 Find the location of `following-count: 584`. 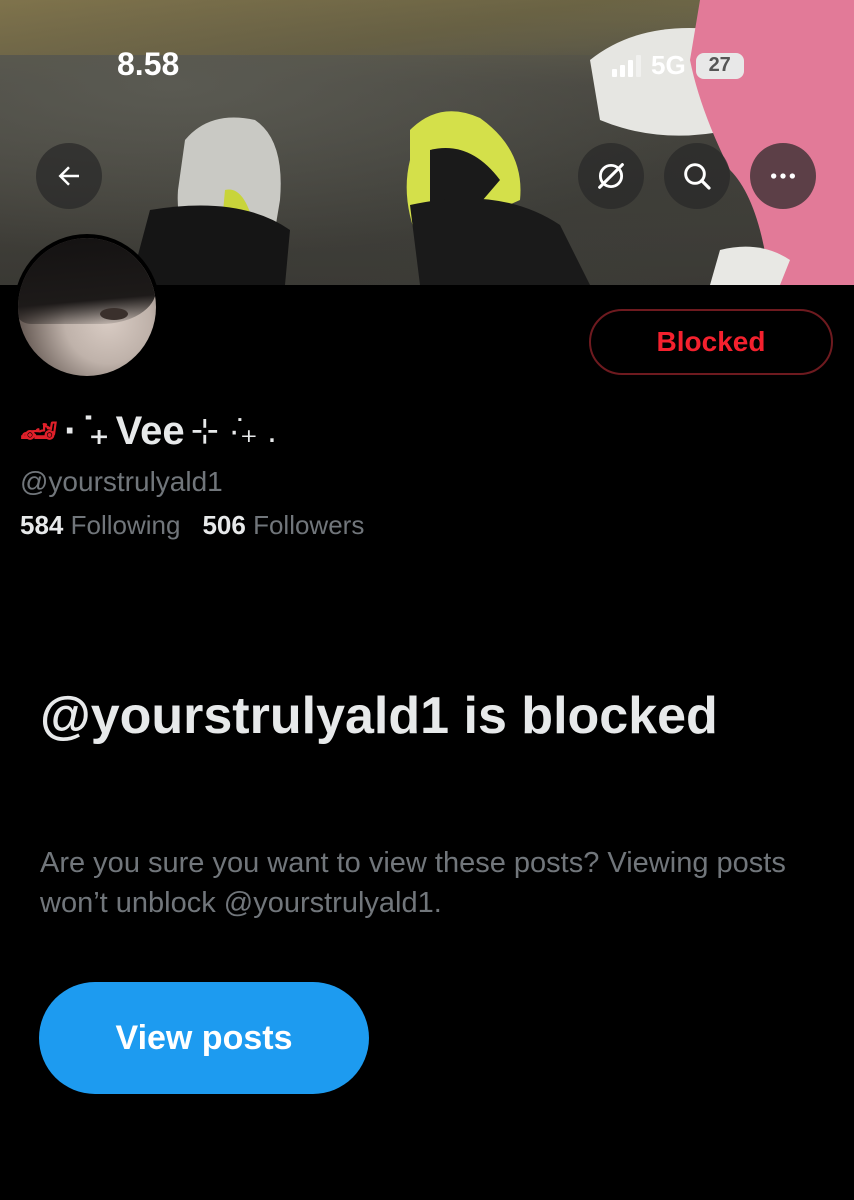

following-count: 584 is located at coordinates (42, 525).